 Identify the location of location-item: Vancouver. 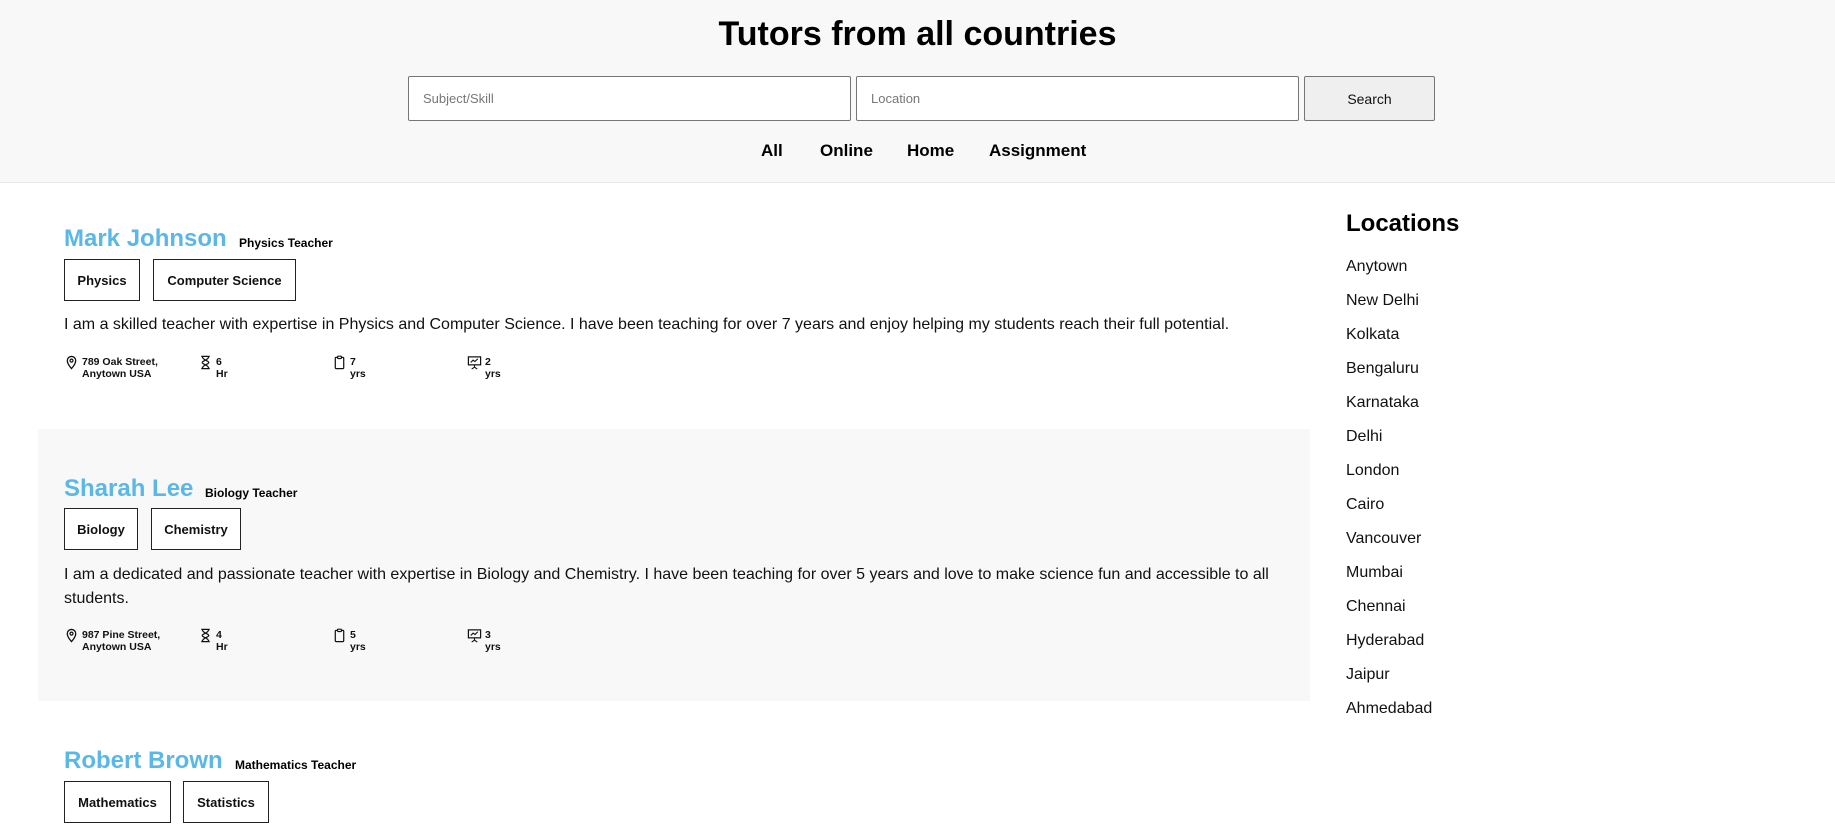
(1446, 547).